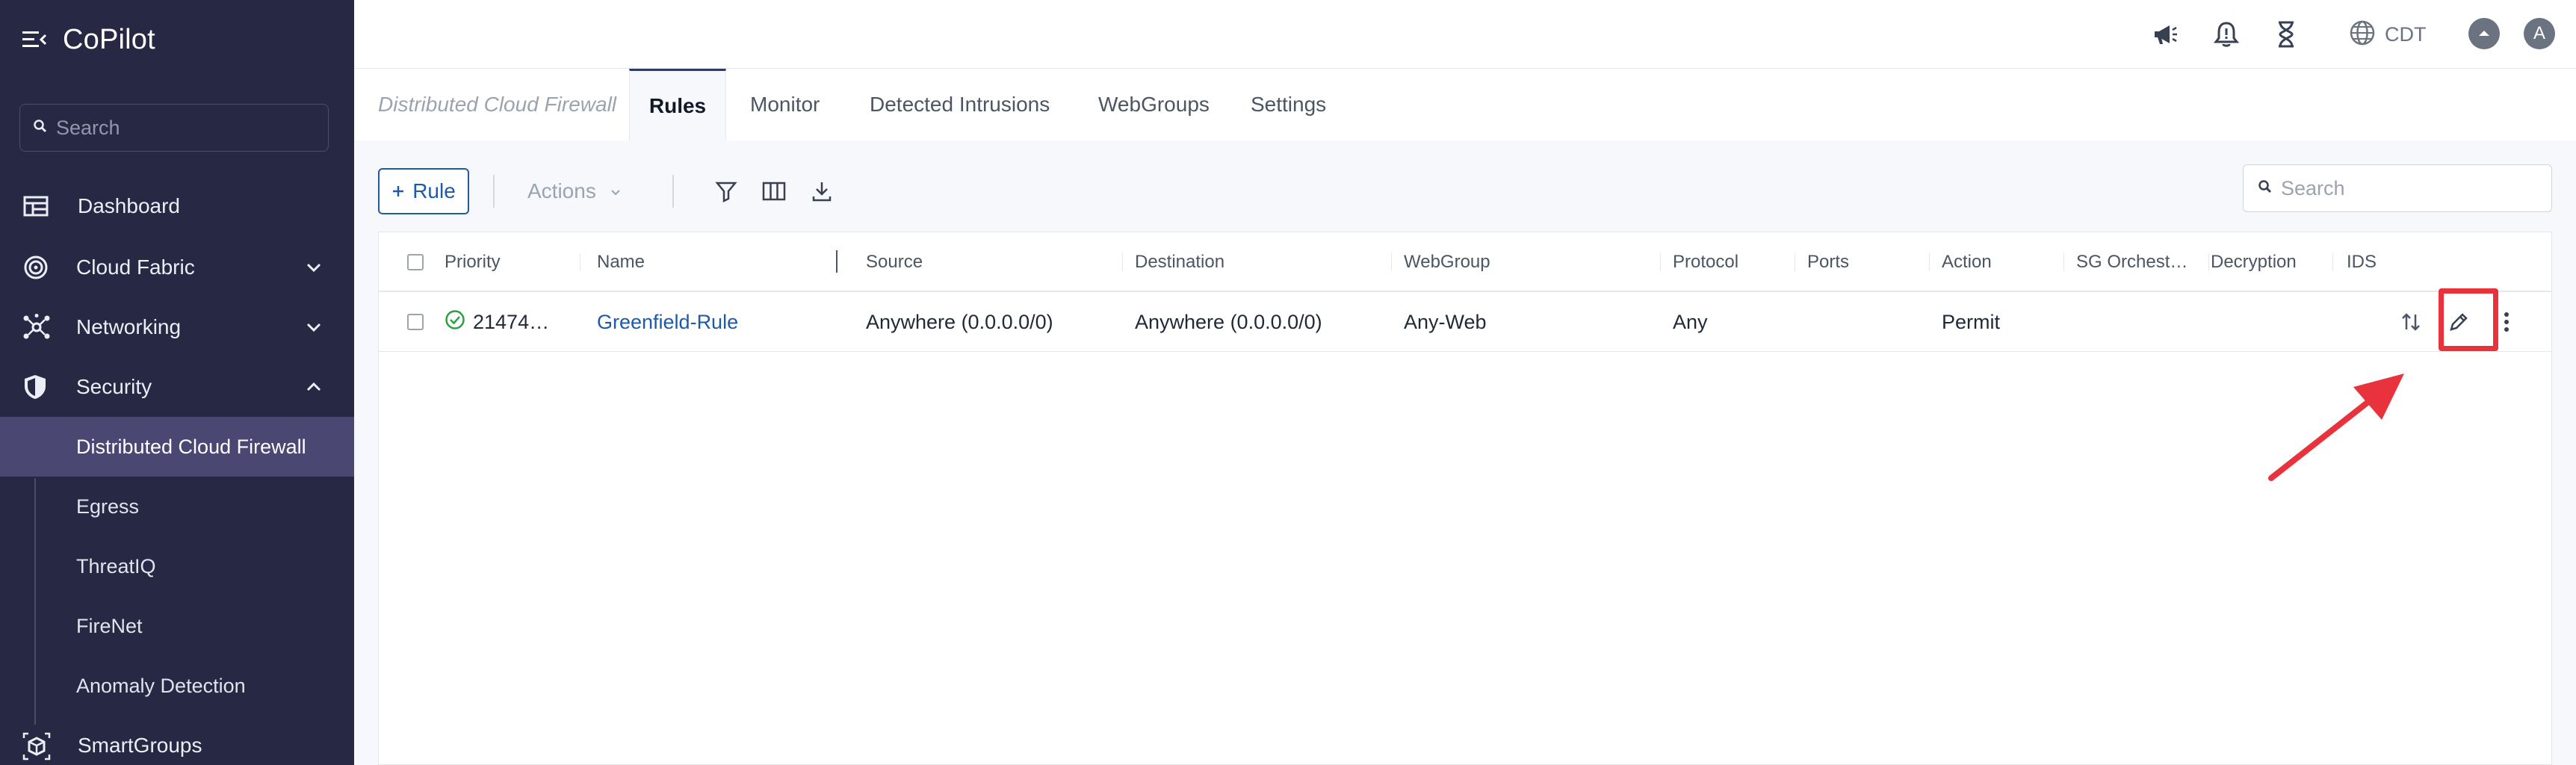 The width and height of the screenshot is (2576, 765). I want to click on sidebar-item-anomaly-detection: Anomaly Detection, so click(177, 686).